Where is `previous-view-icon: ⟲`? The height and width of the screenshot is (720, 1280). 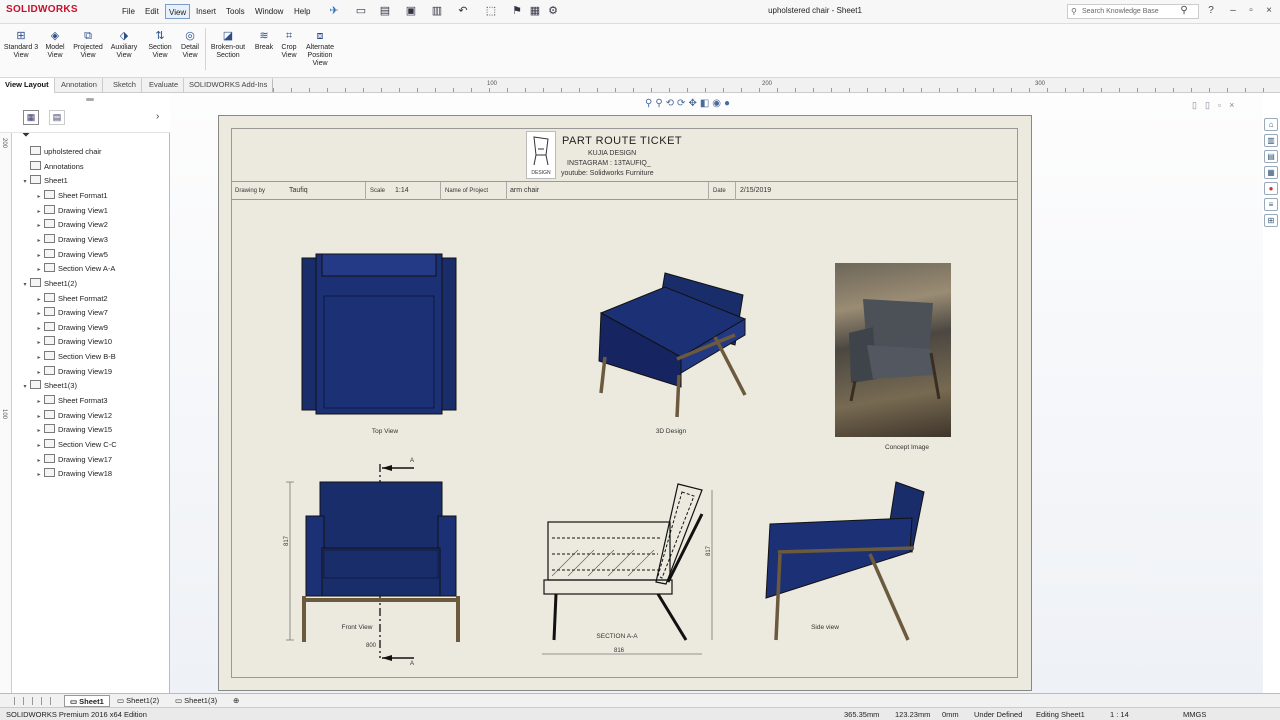
previous-view-icon: ⟲ is located at coordinates (671, 103).